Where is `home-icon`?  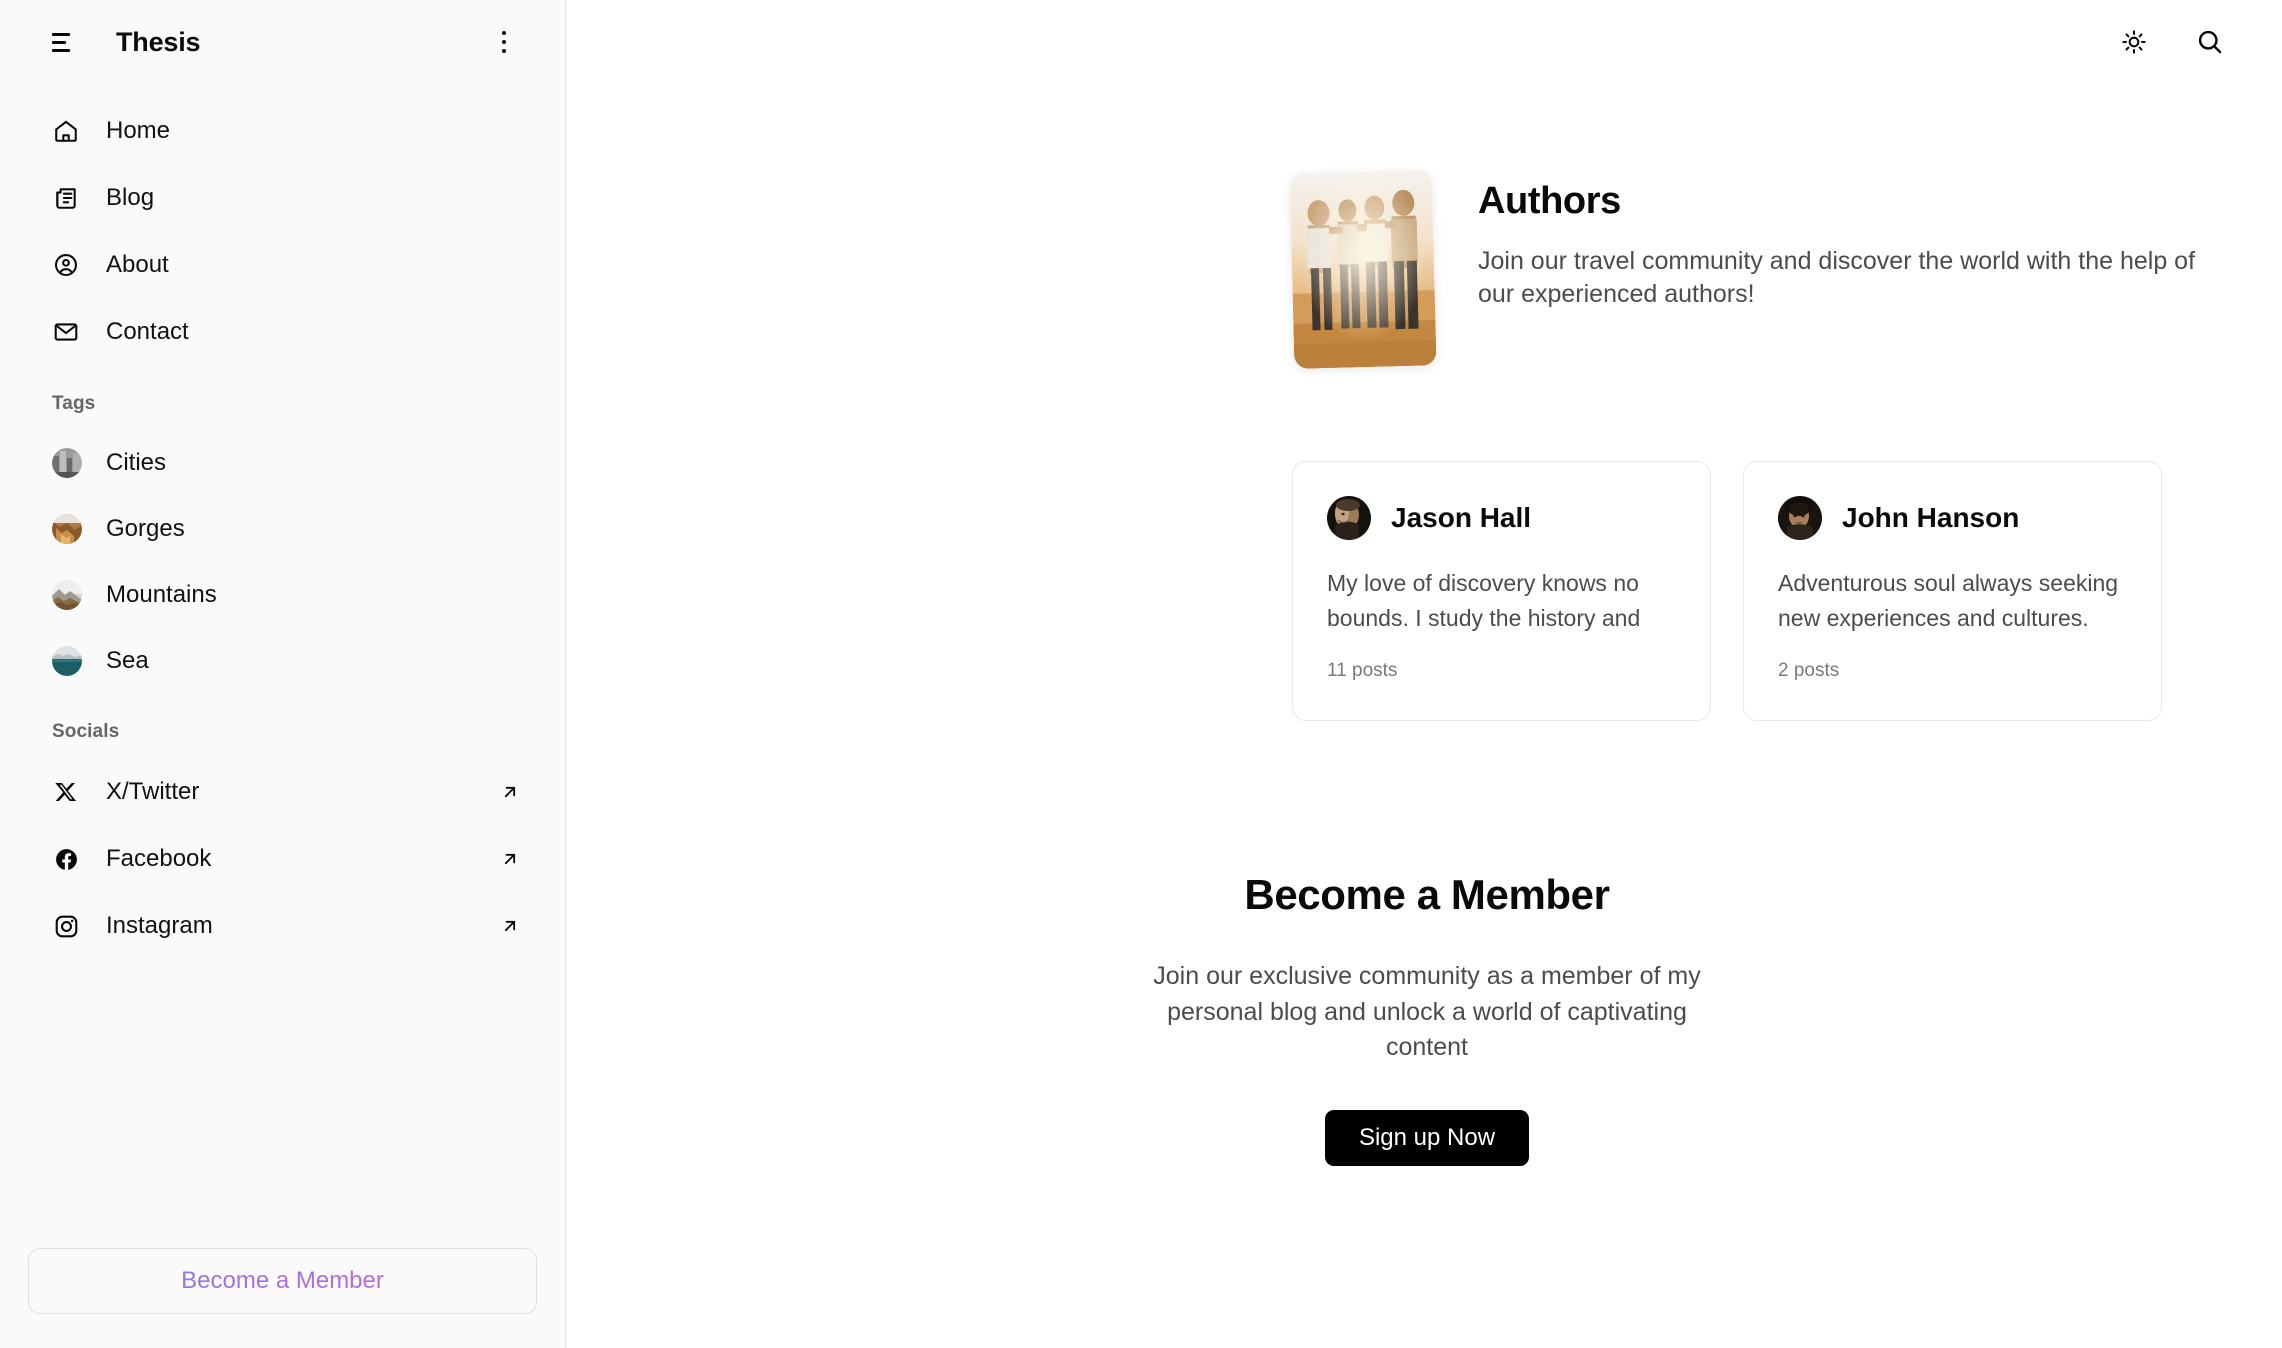
home-icon is located at coordinates (66, 131).